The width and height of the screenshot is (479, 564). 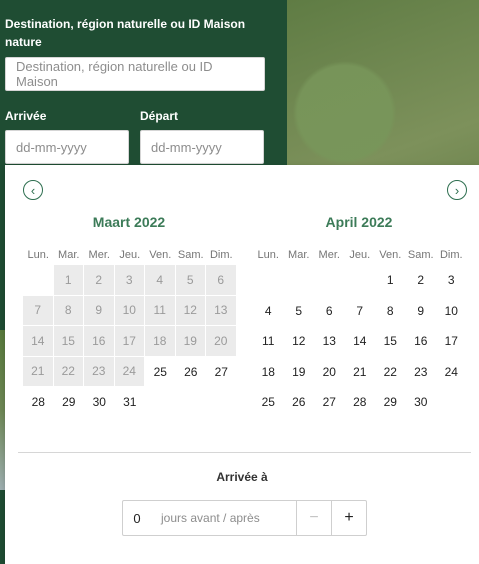 I want to click on calendar-day: 7, so click(x=360, y=311).